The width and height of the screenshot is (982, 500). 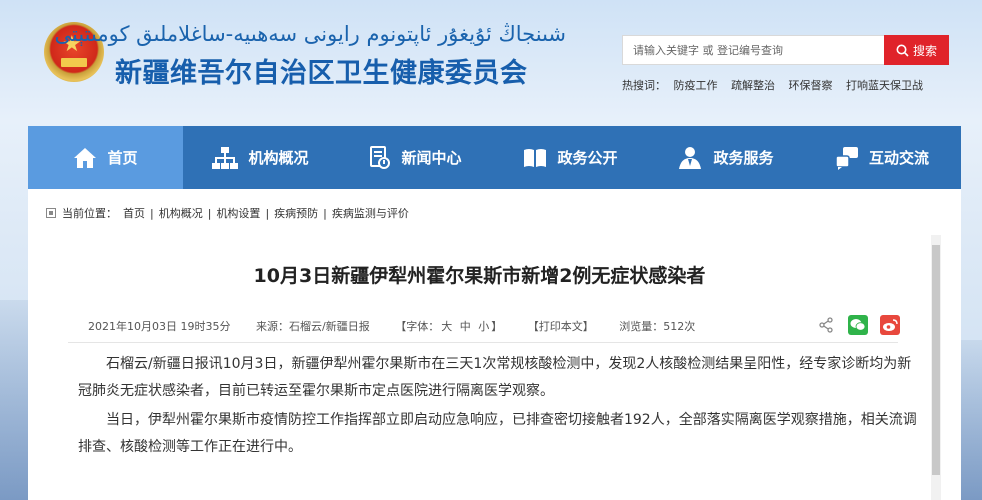 What do you see at coordinates (181, 213) in the screenshot?
I see `breadcrumb-item: 机构概况` at bounding box center [181, 213].